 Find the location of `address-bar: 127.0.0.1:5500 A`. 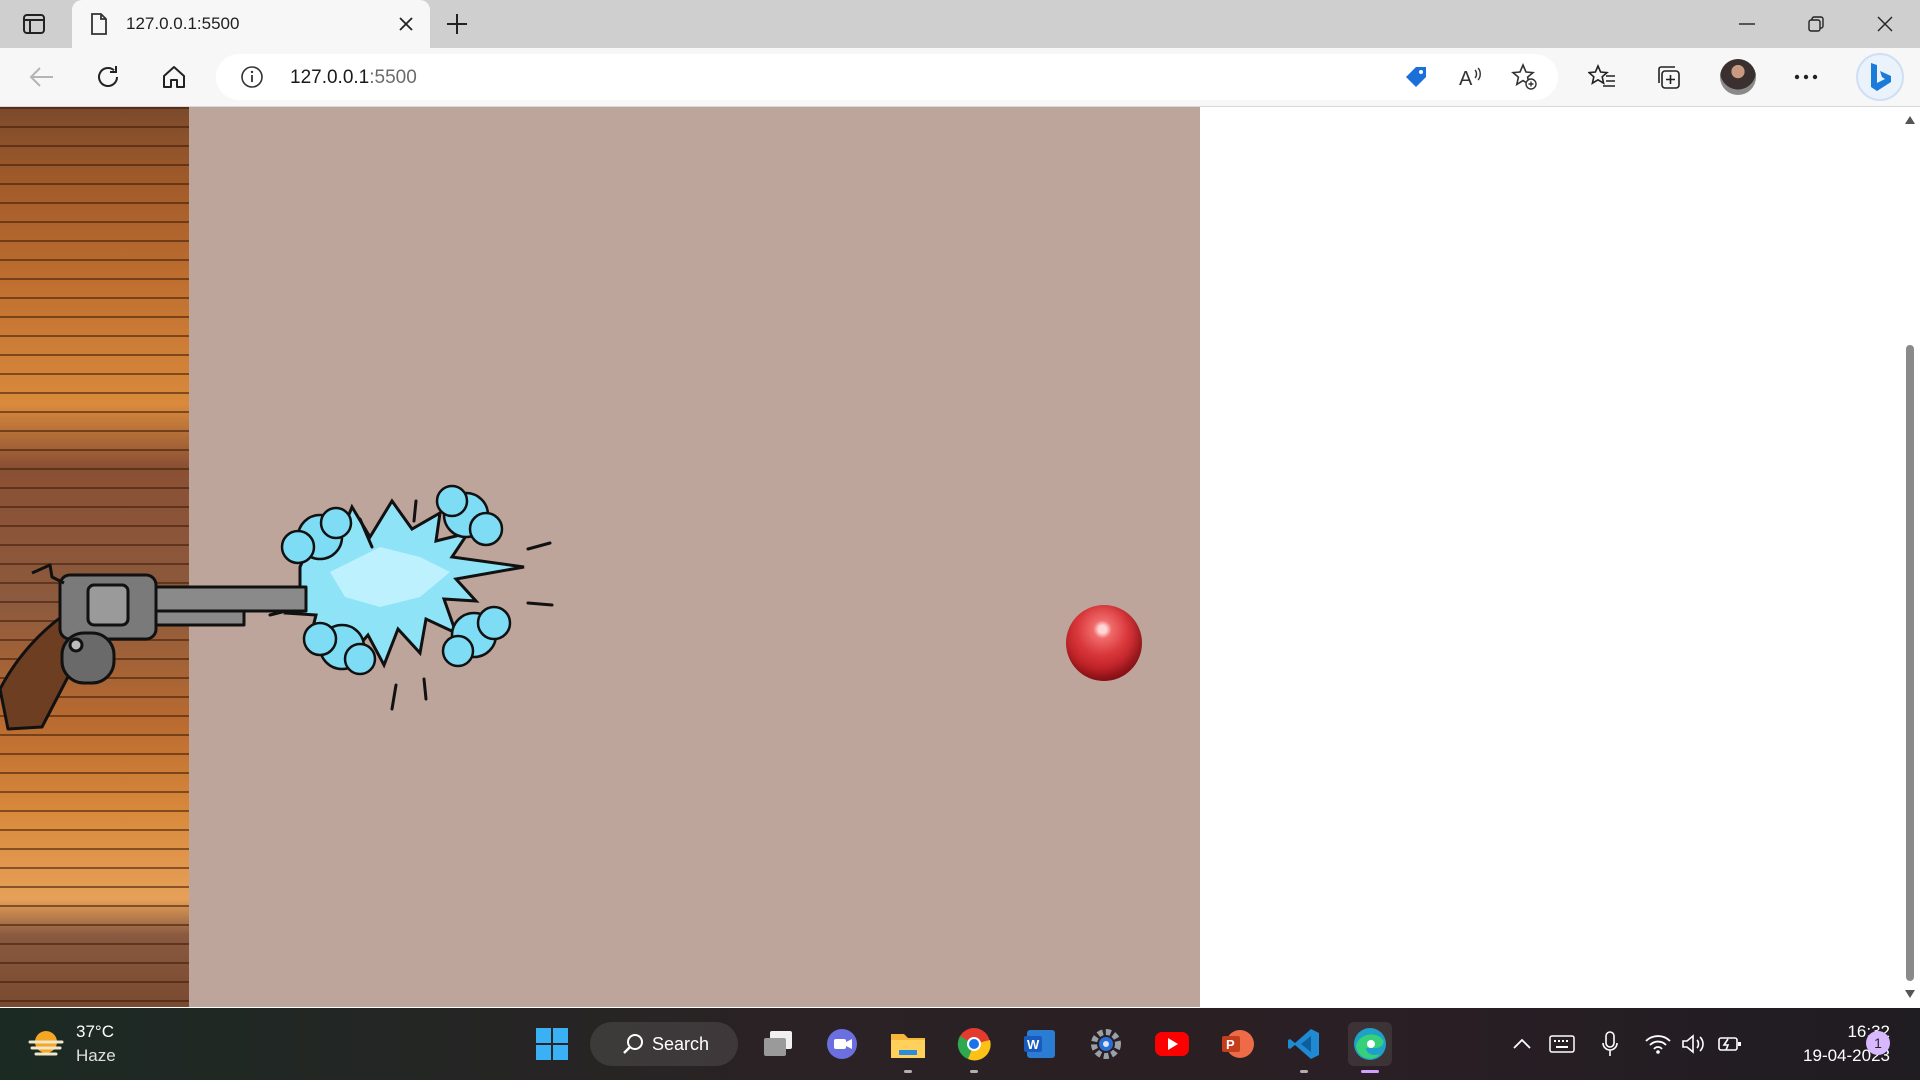

address-bar: 127.0.0.1:5500 A is located at coordinates (887, 77).